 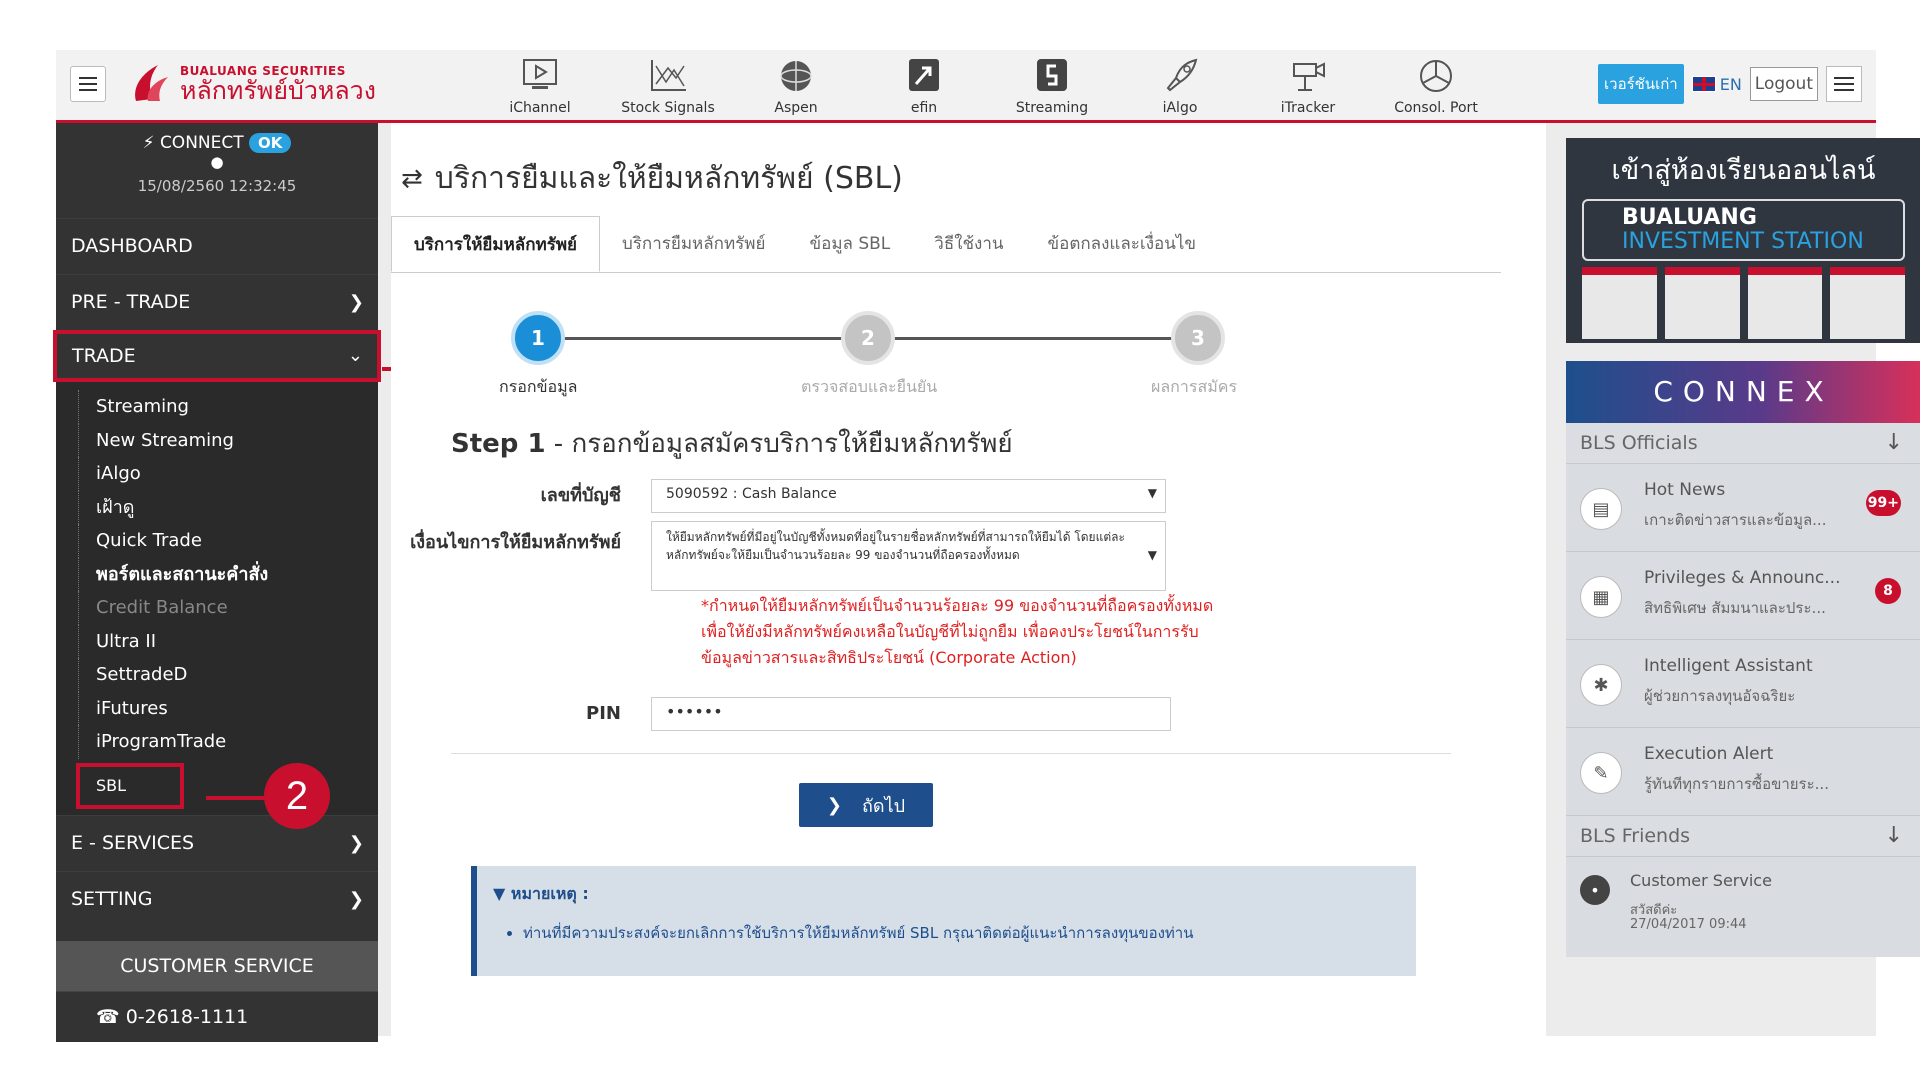 What do you see at coordinates (668, 85) in the screenshot?
I see `app-stock-signals: Stock Signals` at bounding box center [668, 85].